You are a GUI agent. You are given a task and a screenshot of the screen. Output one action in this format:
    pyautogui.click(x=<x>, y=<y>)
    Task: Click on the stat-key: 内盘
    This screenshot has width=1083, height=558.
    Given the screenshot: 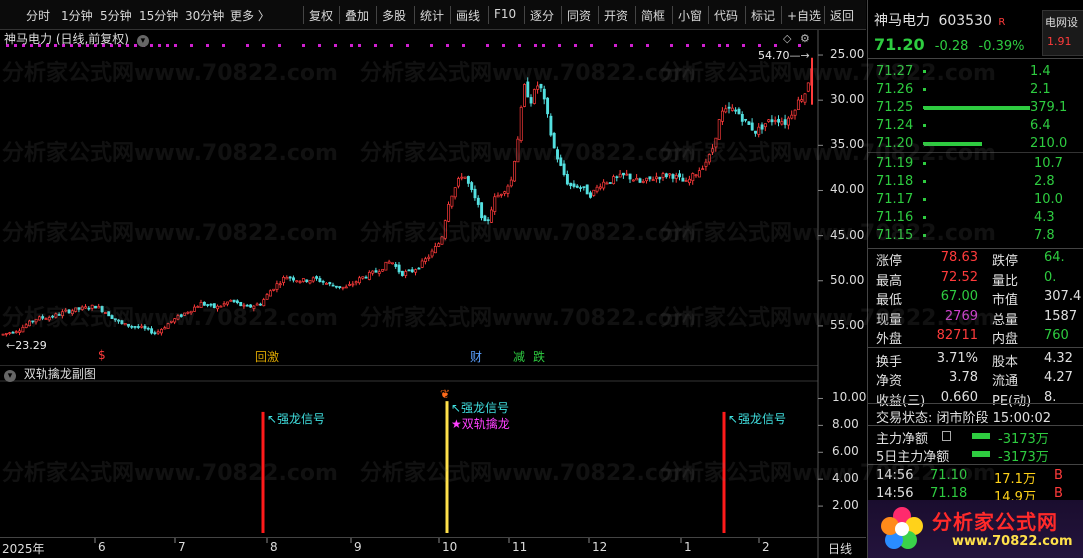 What is the action you would take?
    pyautogui.click(x=1005, y=339)
    